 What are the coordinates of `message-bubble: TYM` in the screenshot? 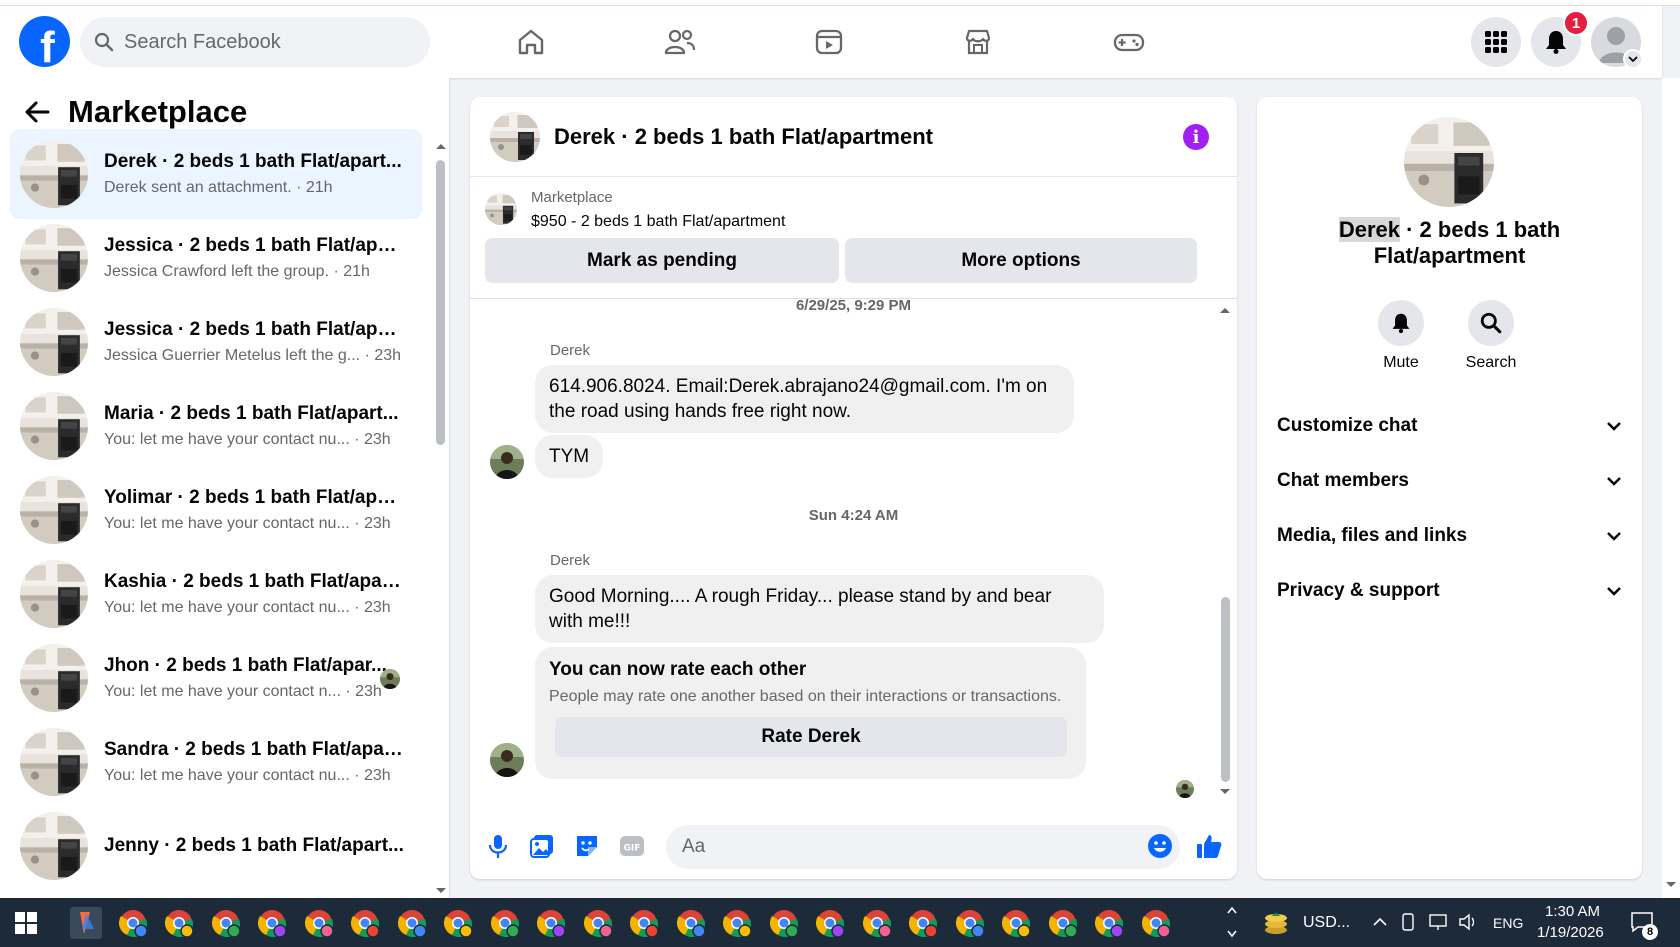 It's located at (569, 456).